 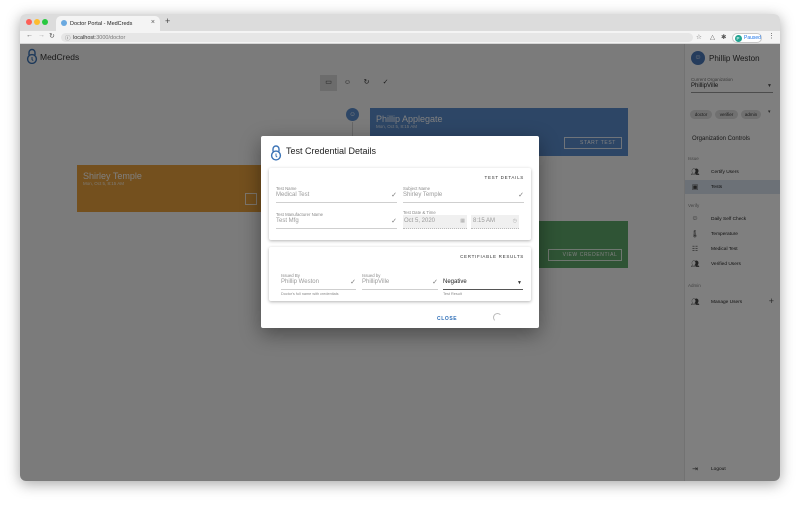 I want to click on loading-spinner-icon, so click(x=497, y=317).